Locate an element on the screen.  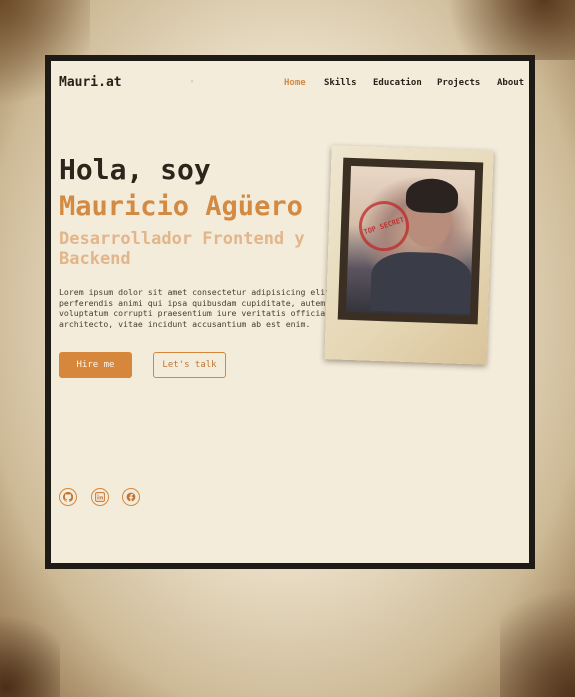
github-icon is located at coordinates (68, 497).